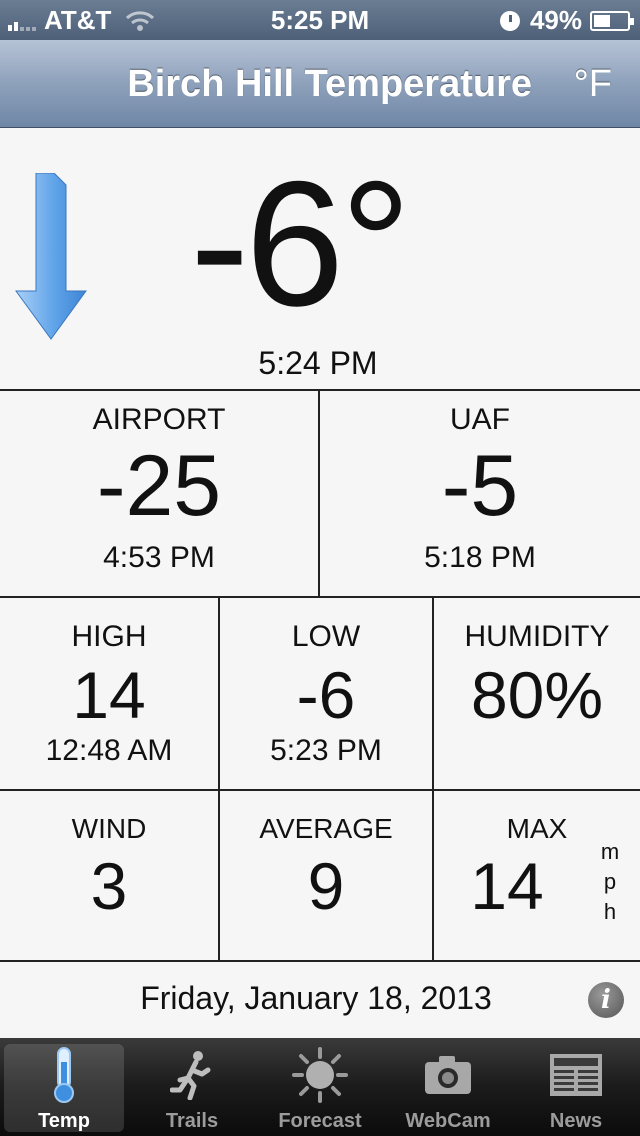 This screenshot has width=640, height=1136. What do you see at coordinates (480, 557) in the screenshot?
I see `uaf-time: 5:18 PM` at bounding box center [480, 557].